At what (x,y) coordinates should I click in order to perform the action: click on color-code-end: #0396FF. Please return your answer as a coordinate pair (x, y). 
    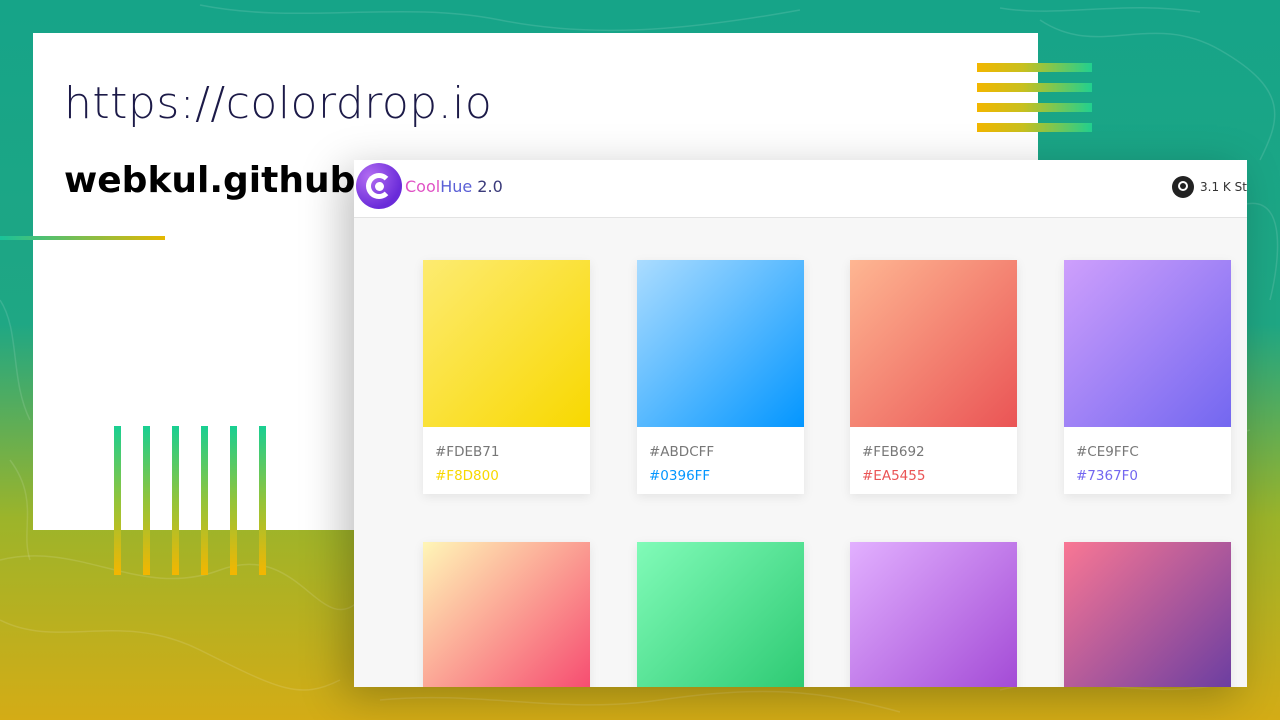
    Looking at the image, I should click on (720, 476).